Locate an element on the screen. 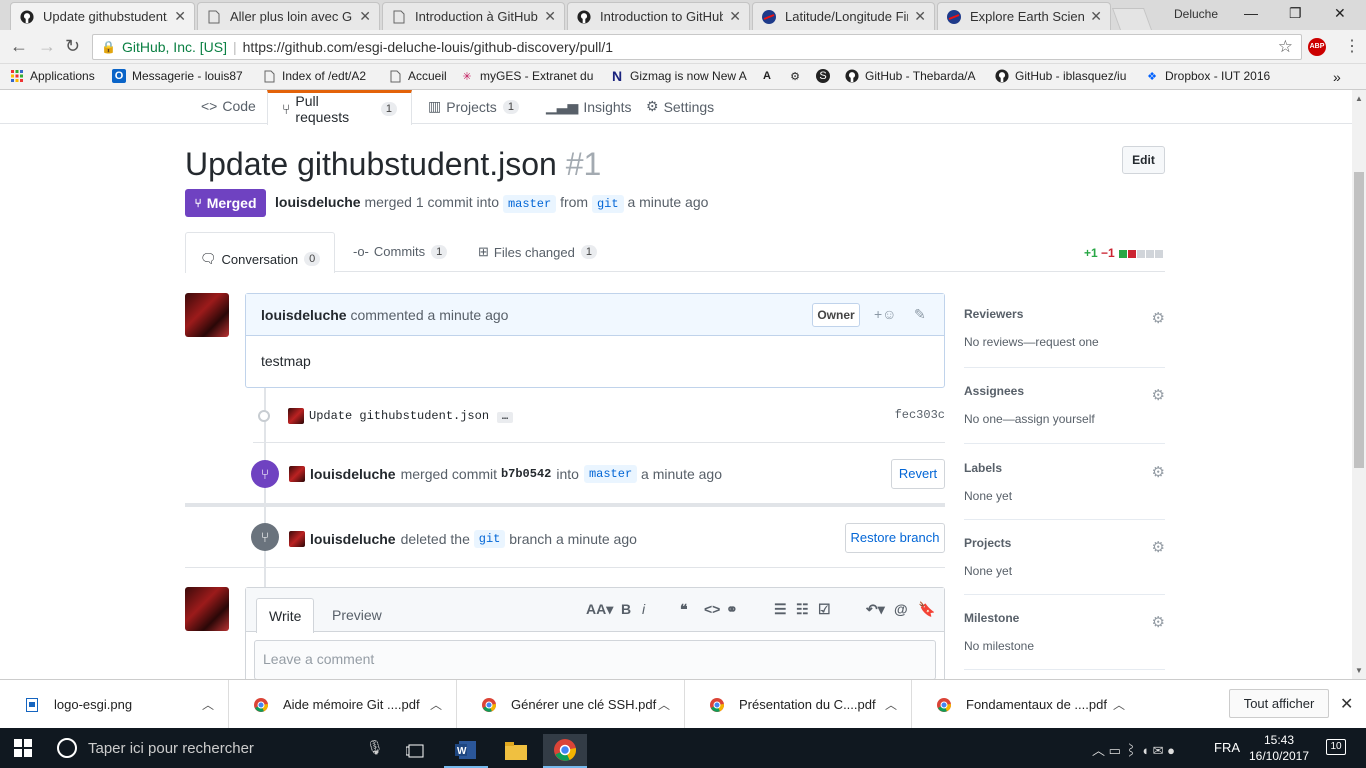  taskbar-search: Taper ici pour rechercher is located at coordinates (171, 748).